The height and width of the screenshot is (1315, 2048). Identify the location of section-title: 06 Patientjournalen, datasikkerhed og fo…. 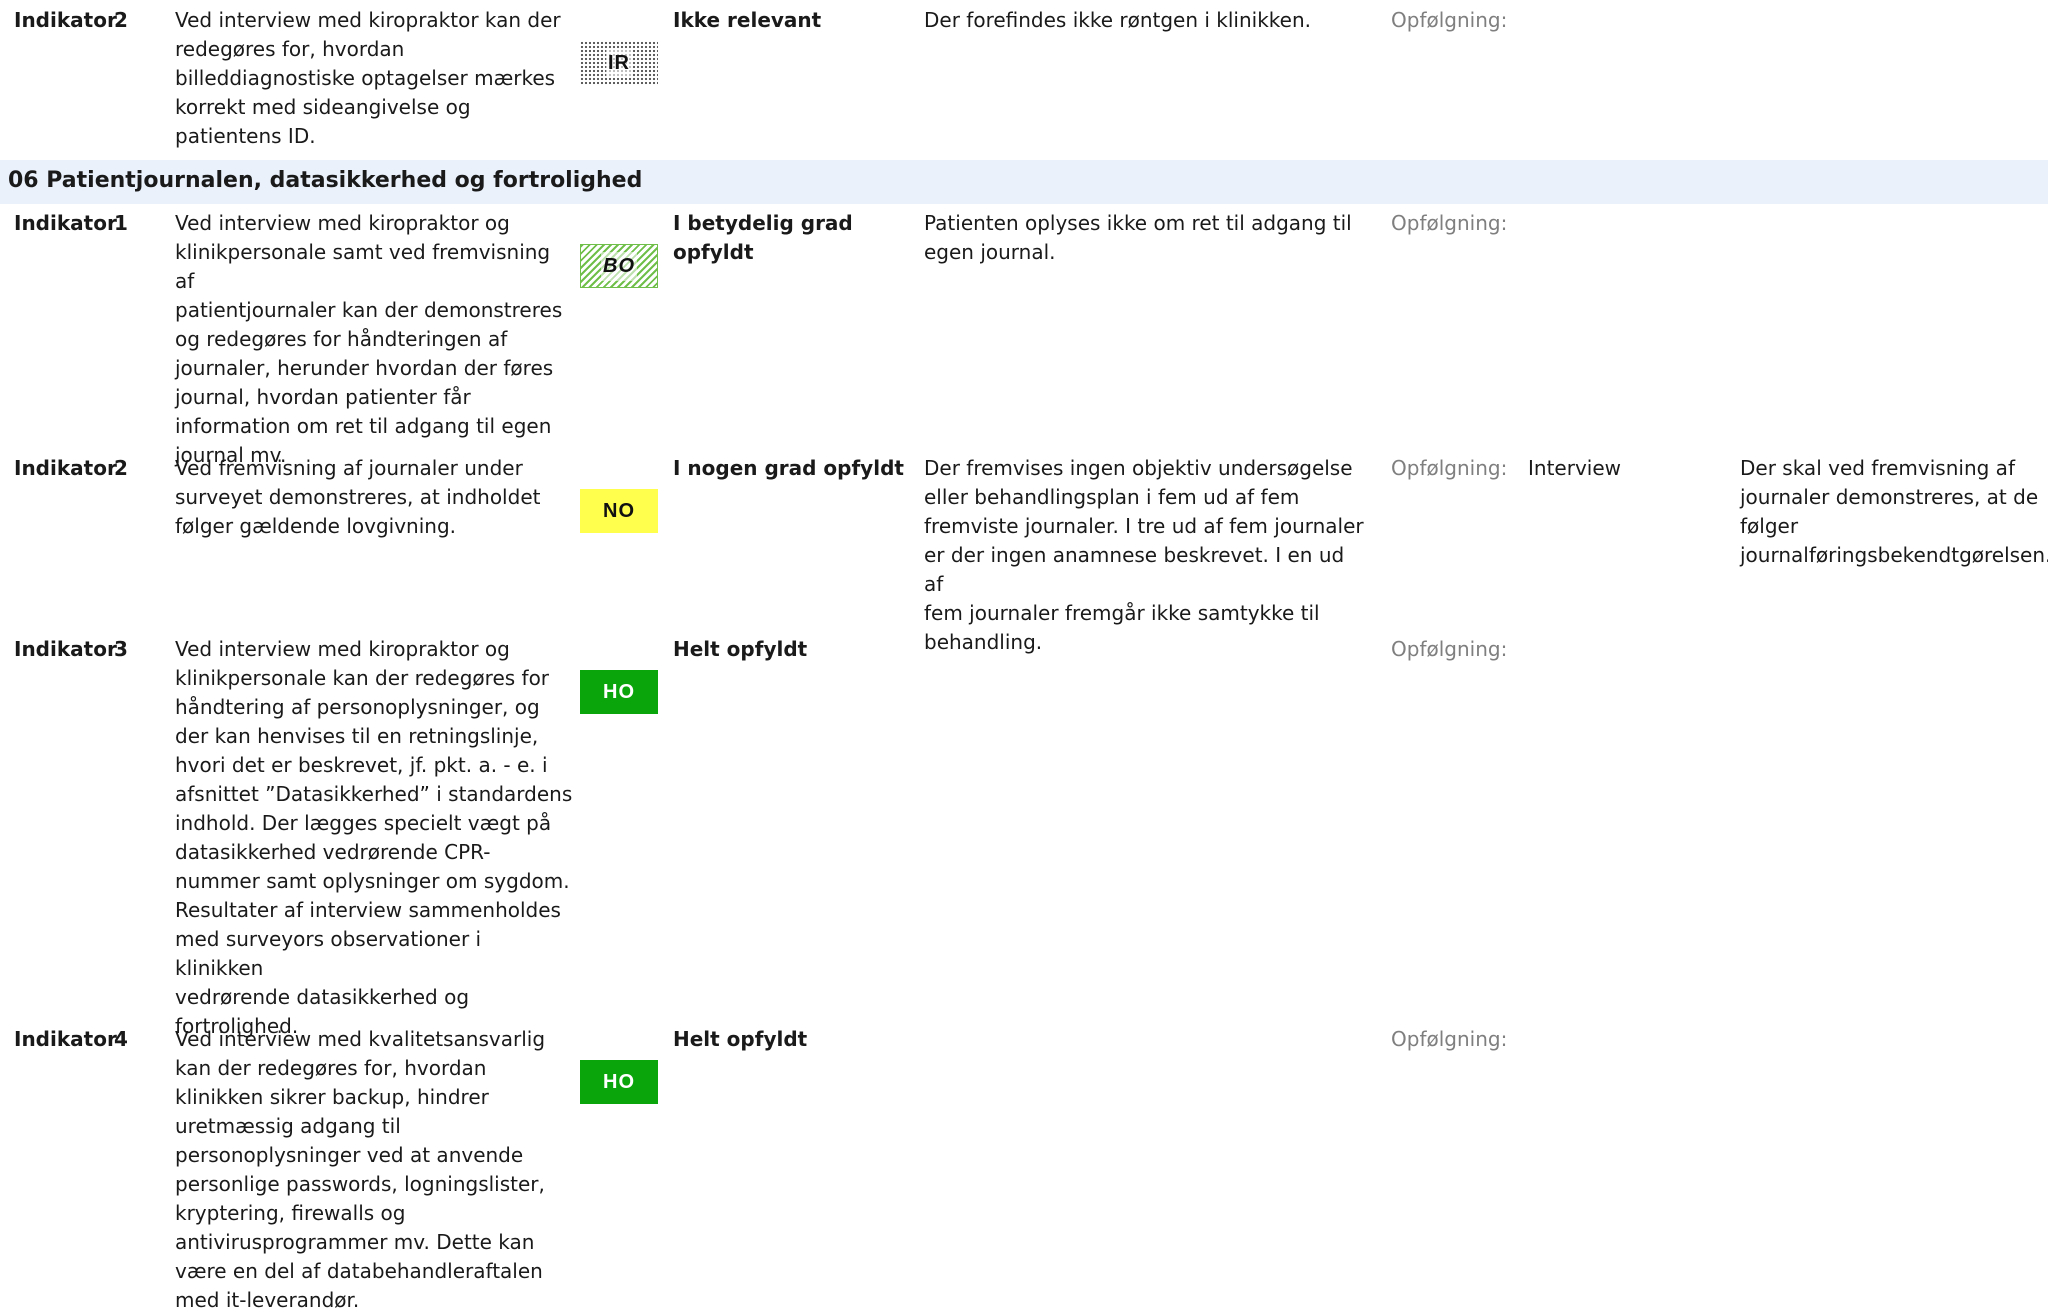
(325, 180).